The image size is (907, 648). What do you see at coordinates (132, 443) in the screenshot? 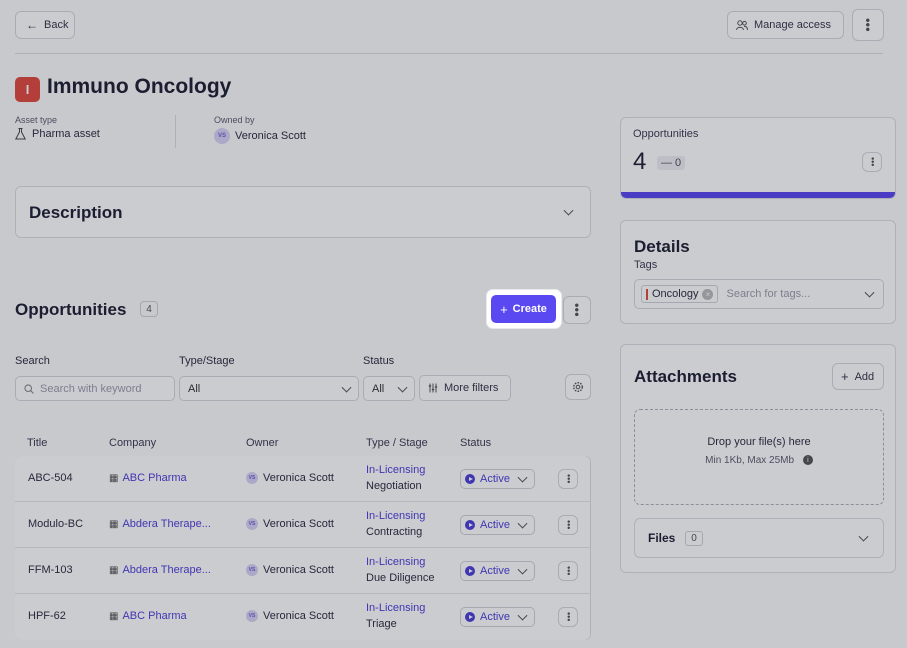
I see `column-header-company: Company` at bounding box center [132, 443].